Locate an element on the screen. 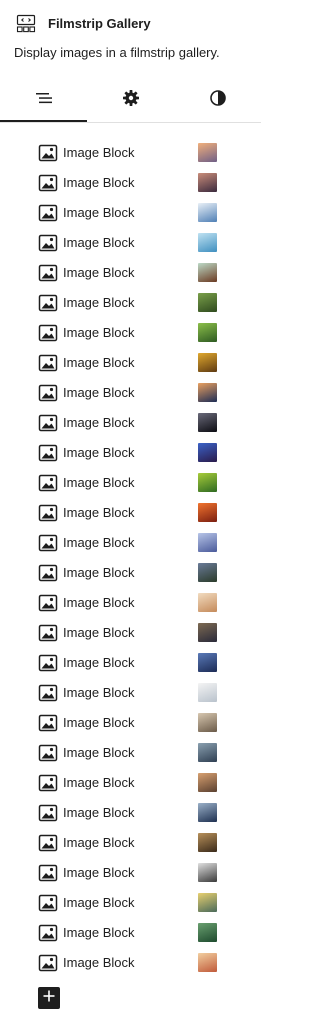 The height and width of the screenshot is (1024, 320). tab-list-view is located at coordinates (43, 101).